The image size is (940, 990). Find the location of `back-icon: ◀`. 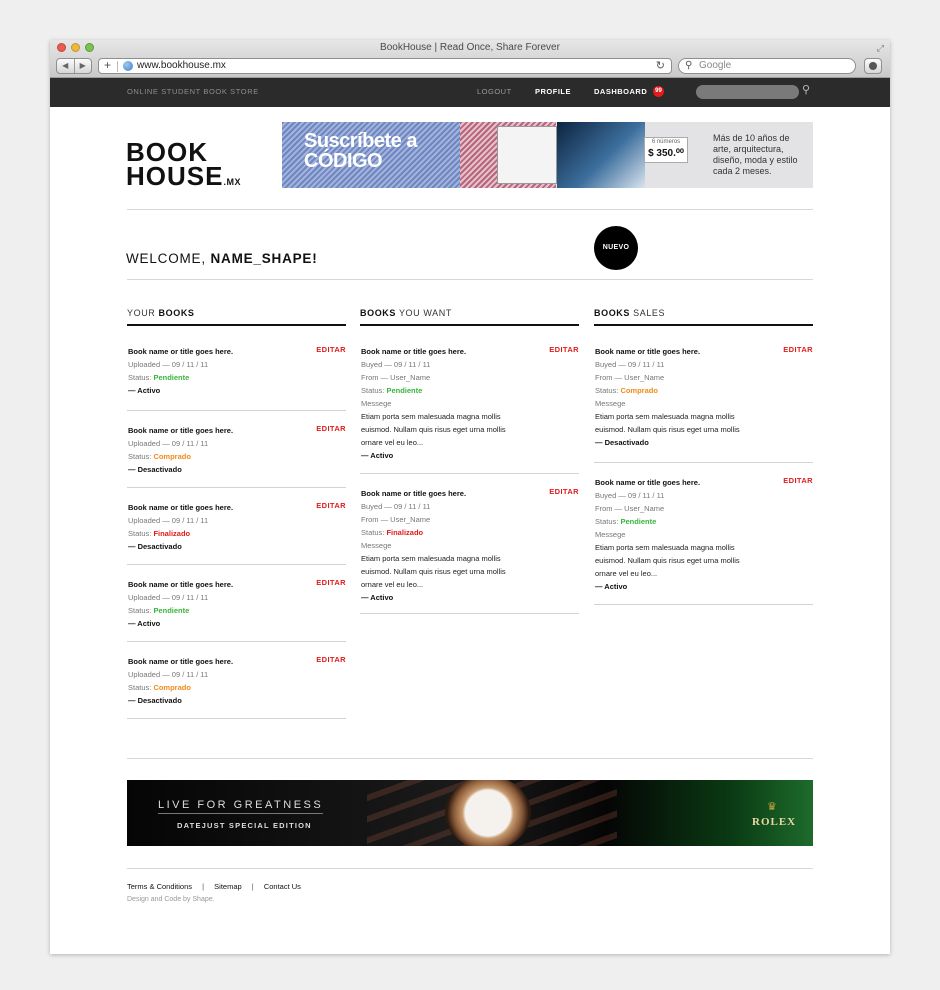

back-icon: ◀ is located at coordinates (66, 66).